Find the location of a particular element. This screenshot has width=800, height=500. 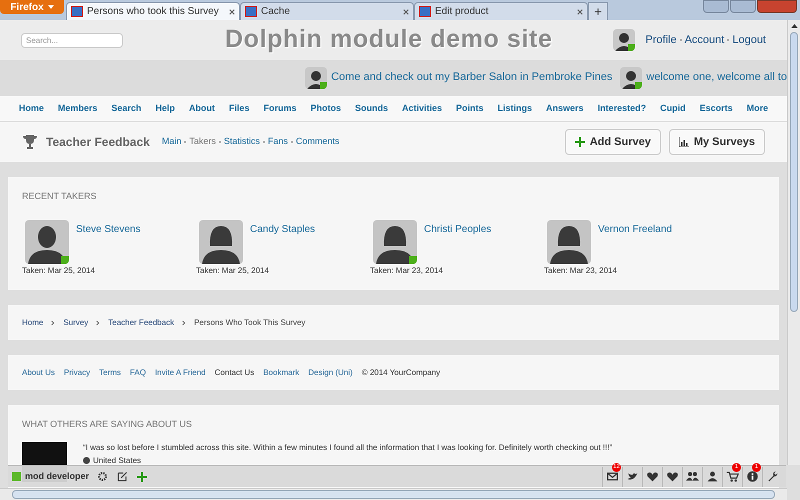

nav-link: Sounds is located at coordinates (371, 109).